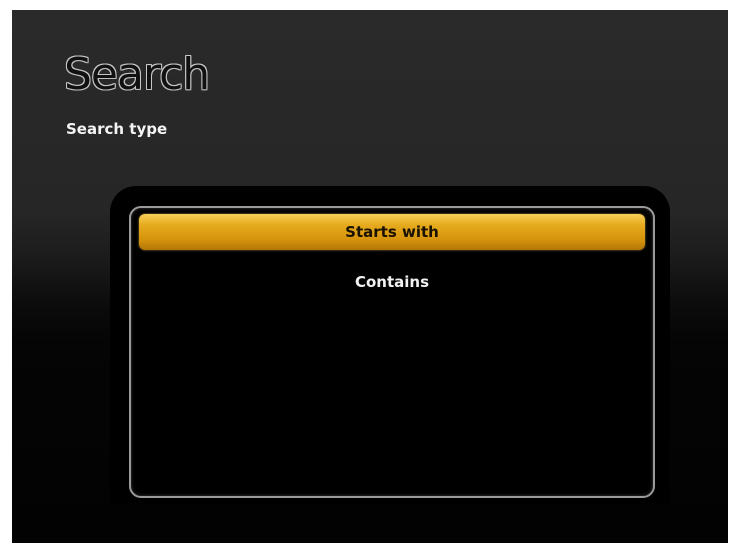 This screenshot has width=740, height=546. I want to click on page-subtitle: Search type, so click(117, 129).